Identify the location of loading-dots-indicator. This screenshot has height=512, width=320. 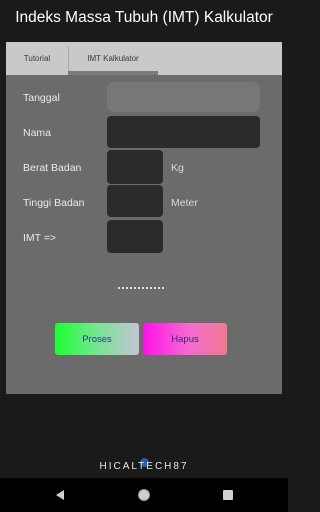
(141, 288).